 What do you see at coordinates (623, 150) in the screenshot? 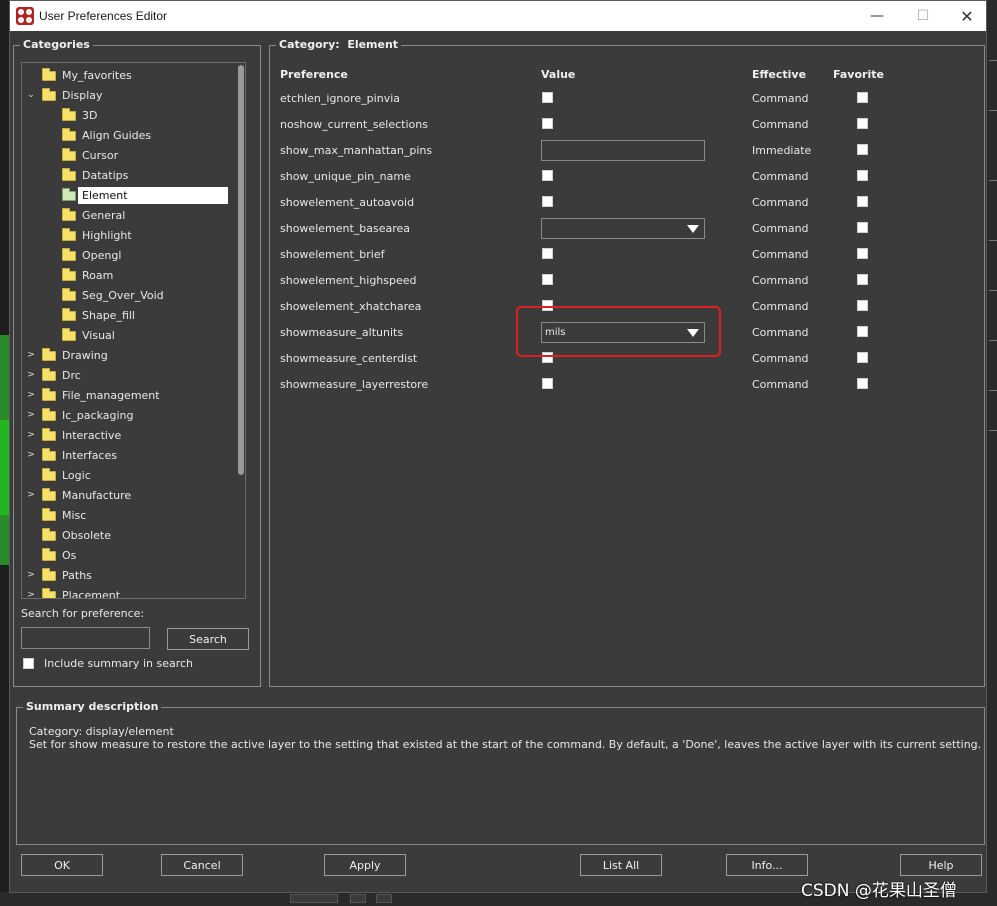
I see `pref-value-input` at bounding box center [623, 150].